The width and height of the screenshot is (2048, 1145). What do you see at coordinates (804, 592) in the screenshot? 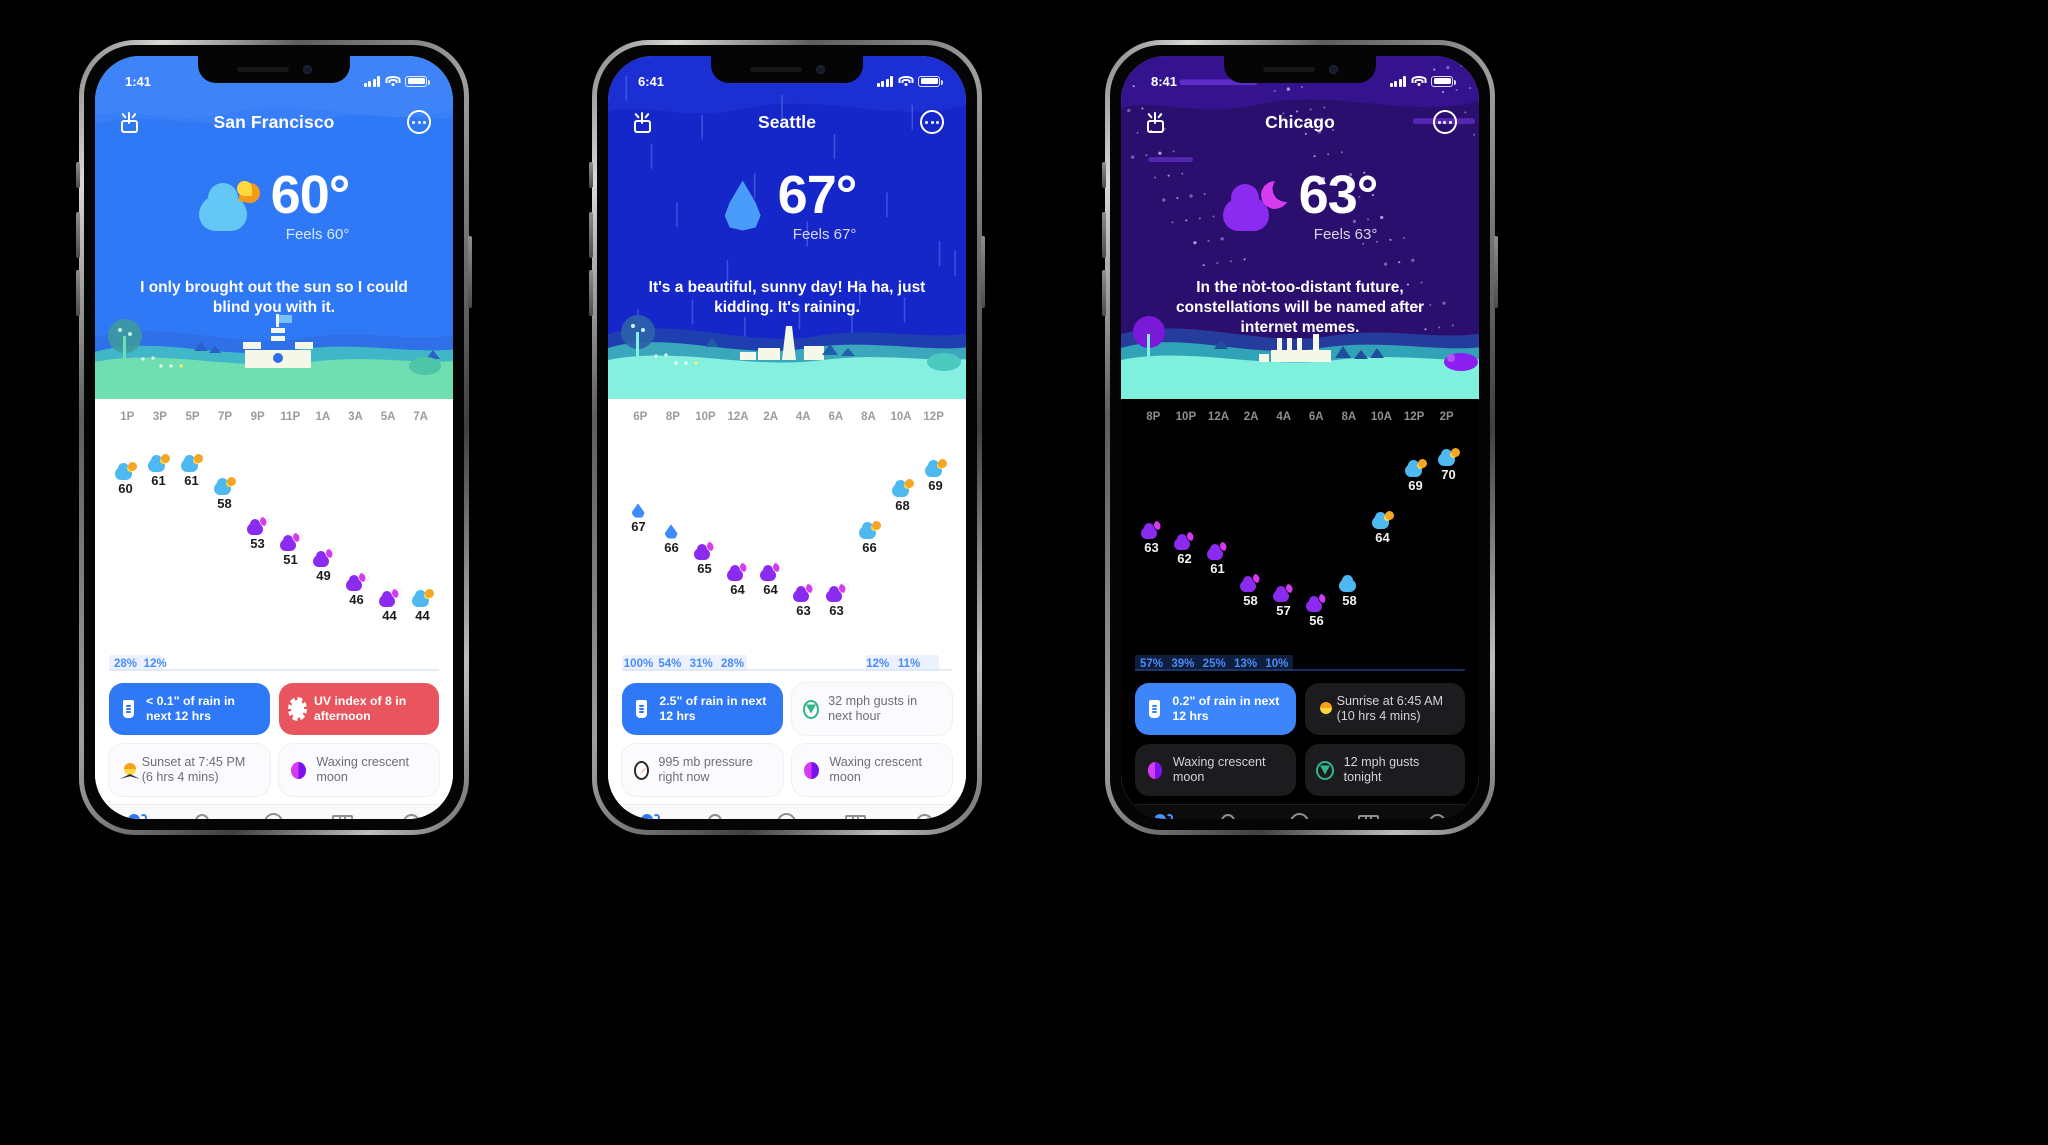
I see `partly-cloudy-night-icon` at bounding box center [804, 592].